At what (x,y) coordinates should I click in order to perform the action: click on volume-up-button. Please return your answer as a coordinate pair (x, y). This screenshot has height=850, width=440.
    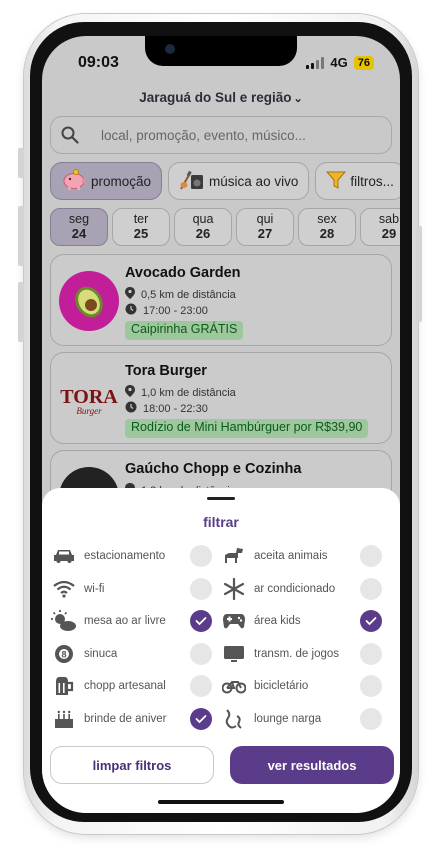
    Looking at the image, I should click on (21, 236).